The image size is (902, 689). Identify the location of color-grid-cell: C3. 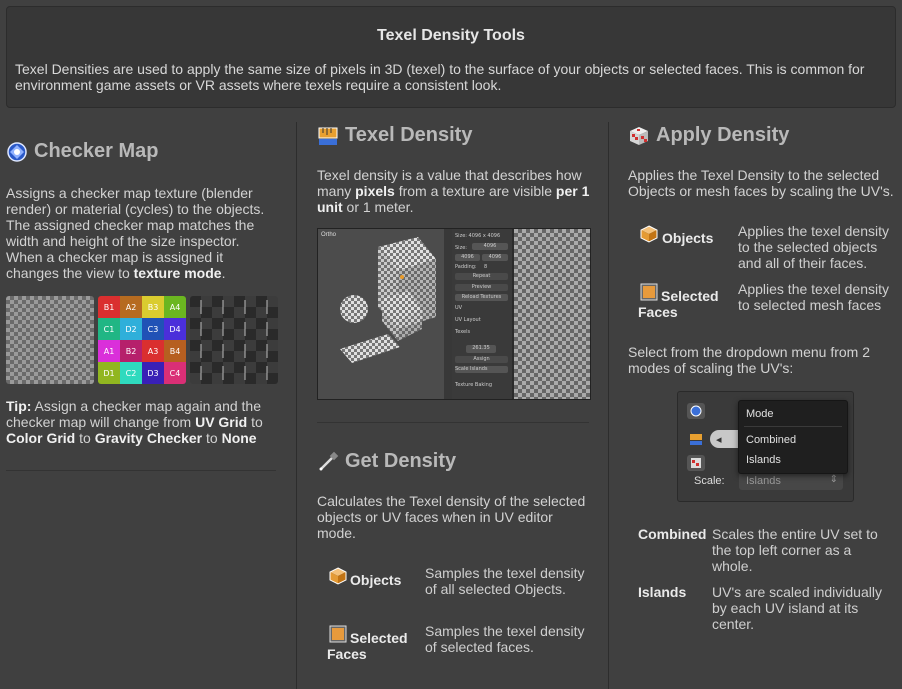
(153, 329).